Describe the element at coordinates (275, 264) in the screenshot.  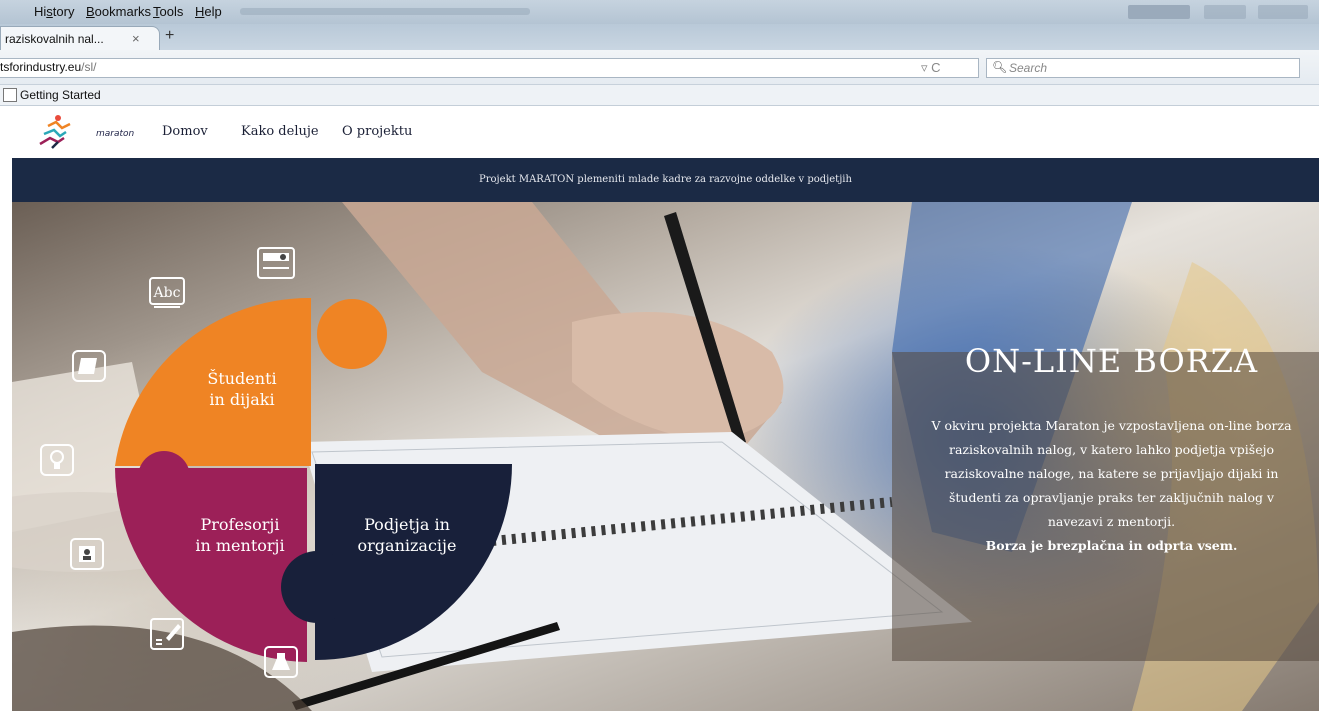
I see `id-card-icon` at that location.